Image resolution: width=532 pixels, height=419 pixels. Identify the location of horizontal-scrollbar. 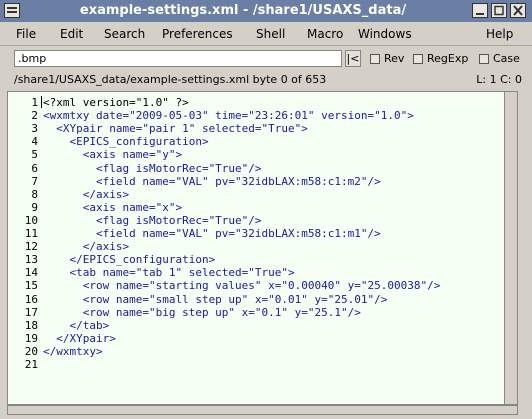
(262, 410).